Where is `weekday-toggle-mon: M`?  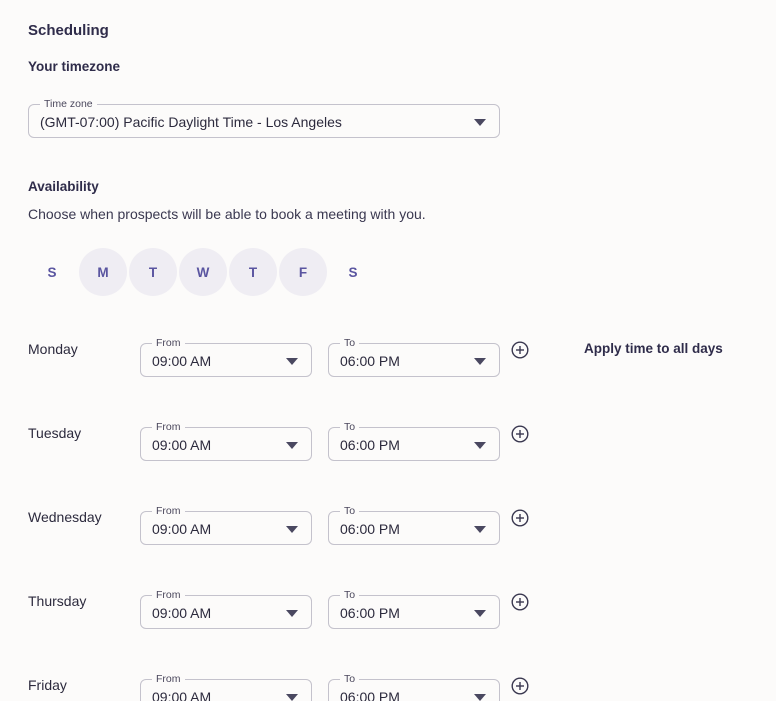
weekday-toggle-mon: M is located at coordinates (103, 272).